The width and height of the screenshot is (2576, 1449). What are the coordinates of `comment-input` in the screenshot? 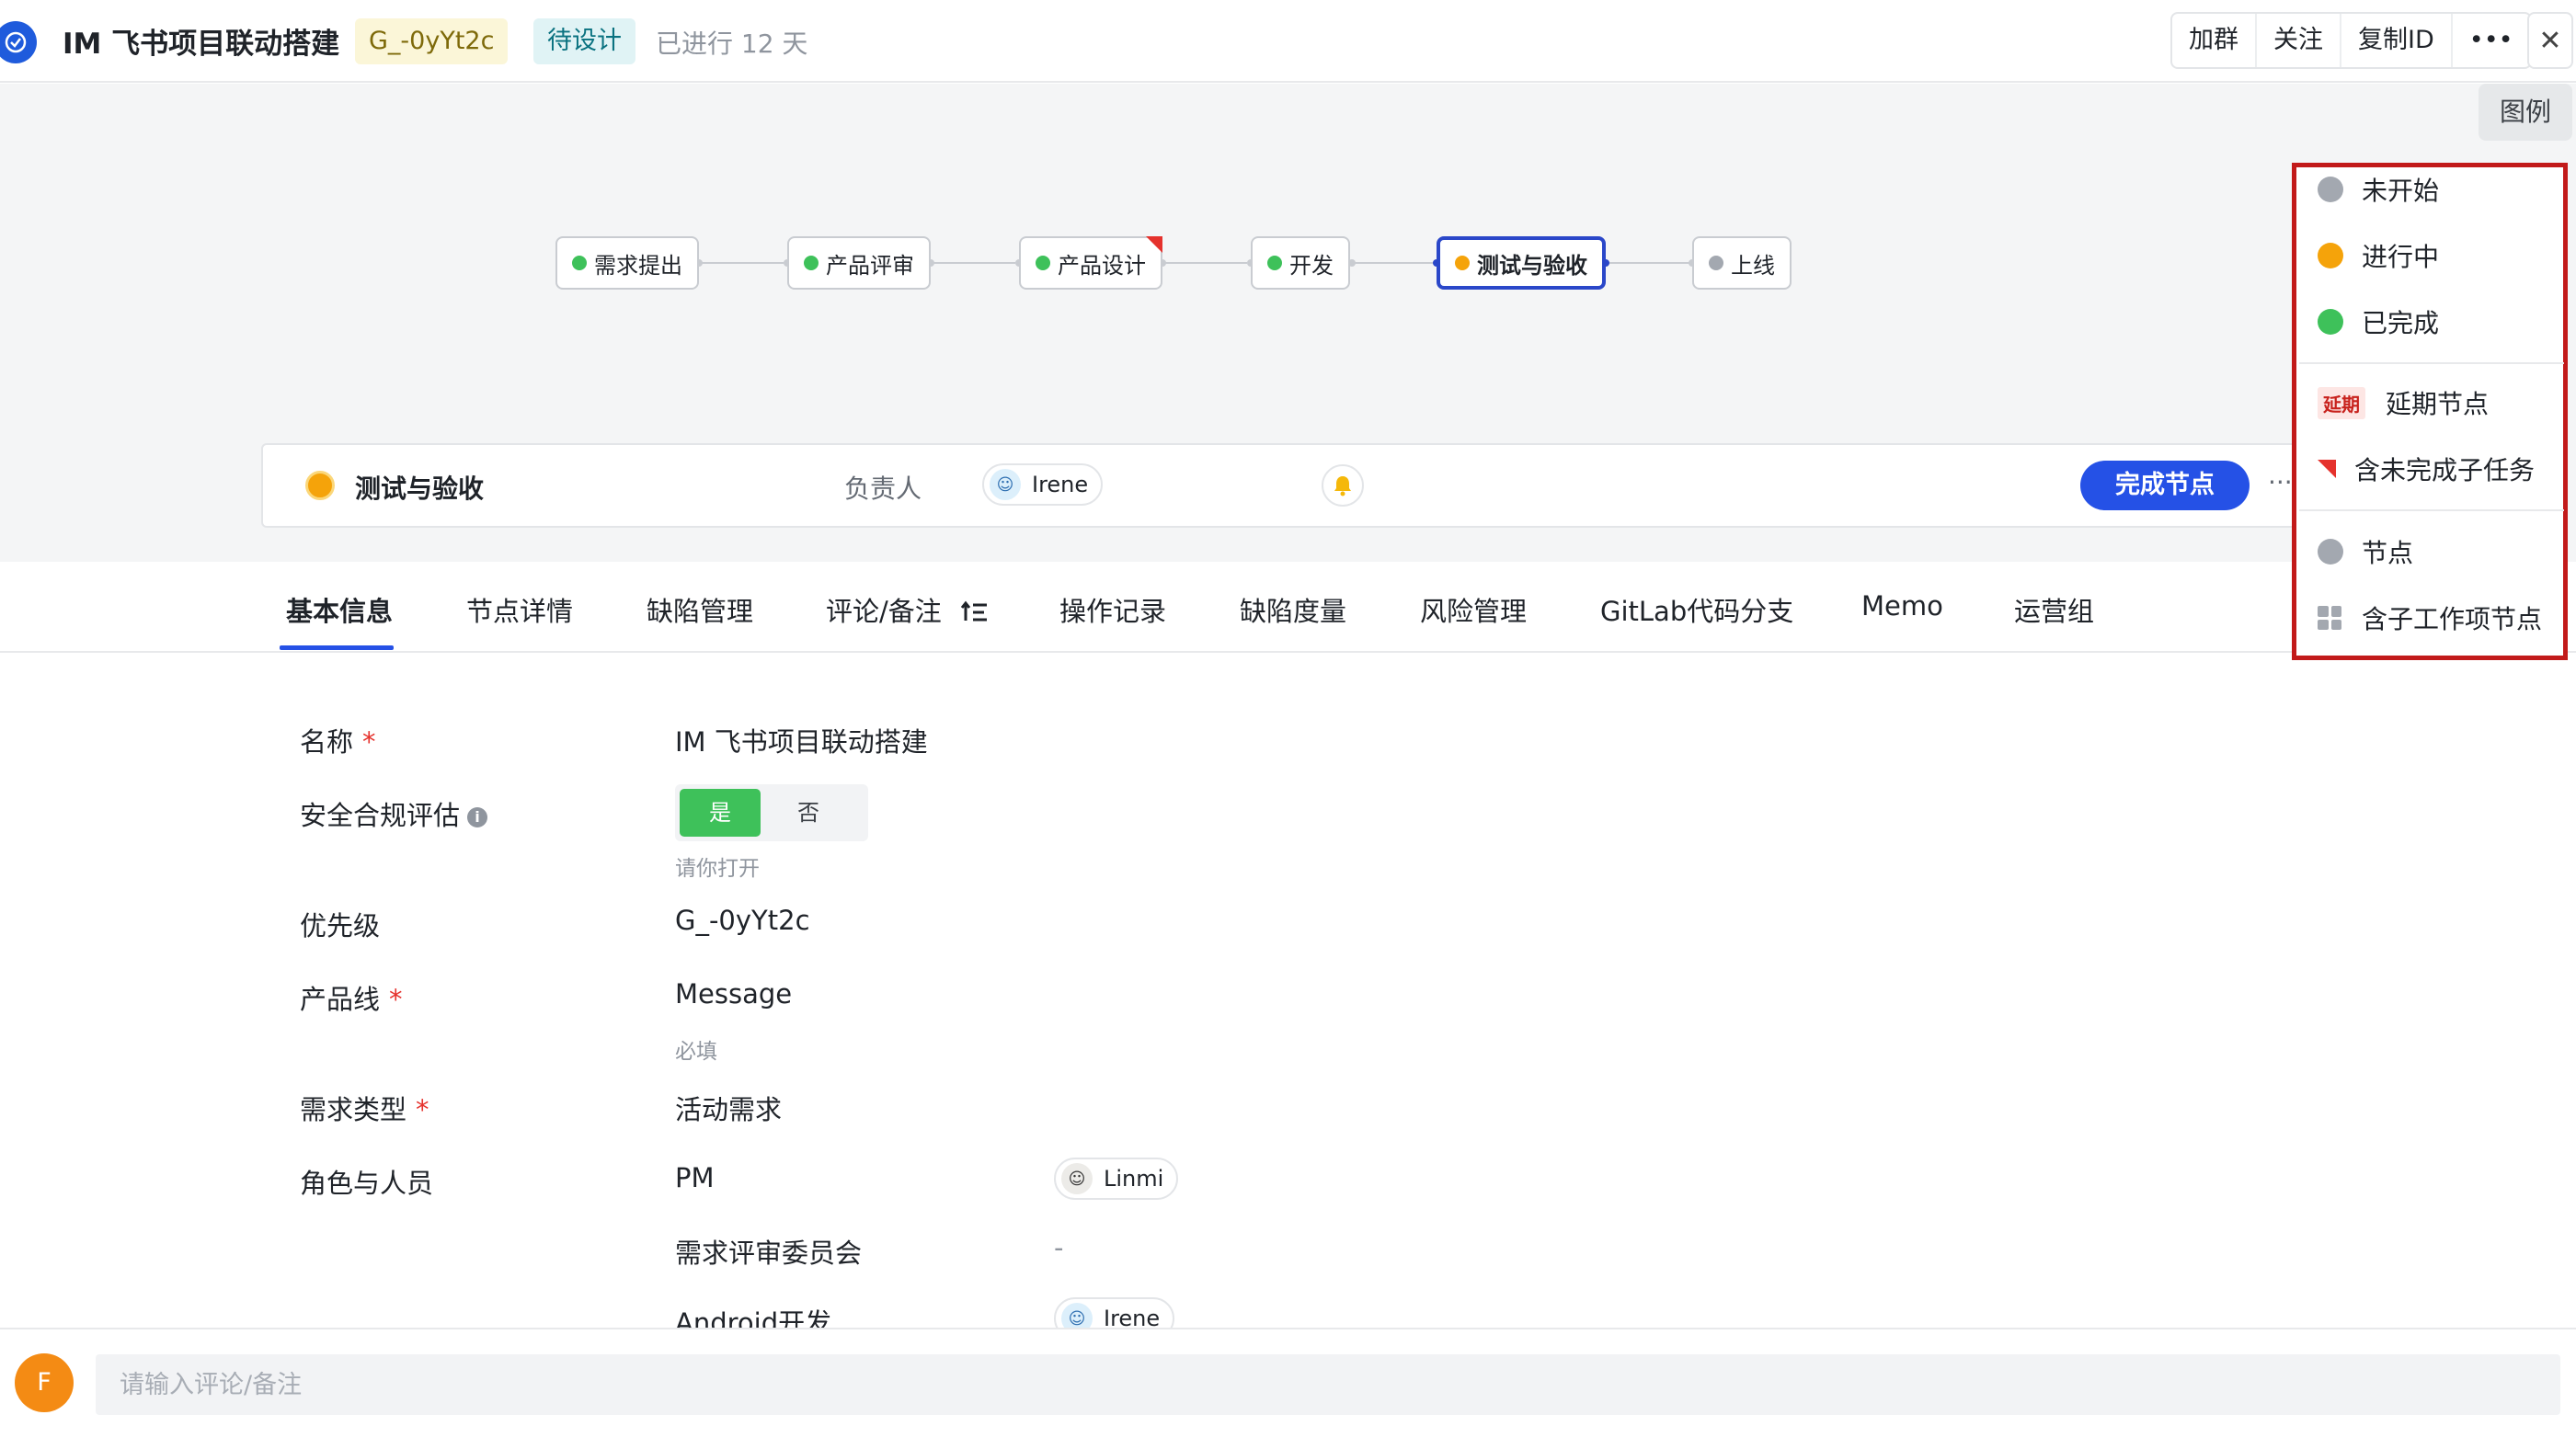 It's located at (1328, 1385).